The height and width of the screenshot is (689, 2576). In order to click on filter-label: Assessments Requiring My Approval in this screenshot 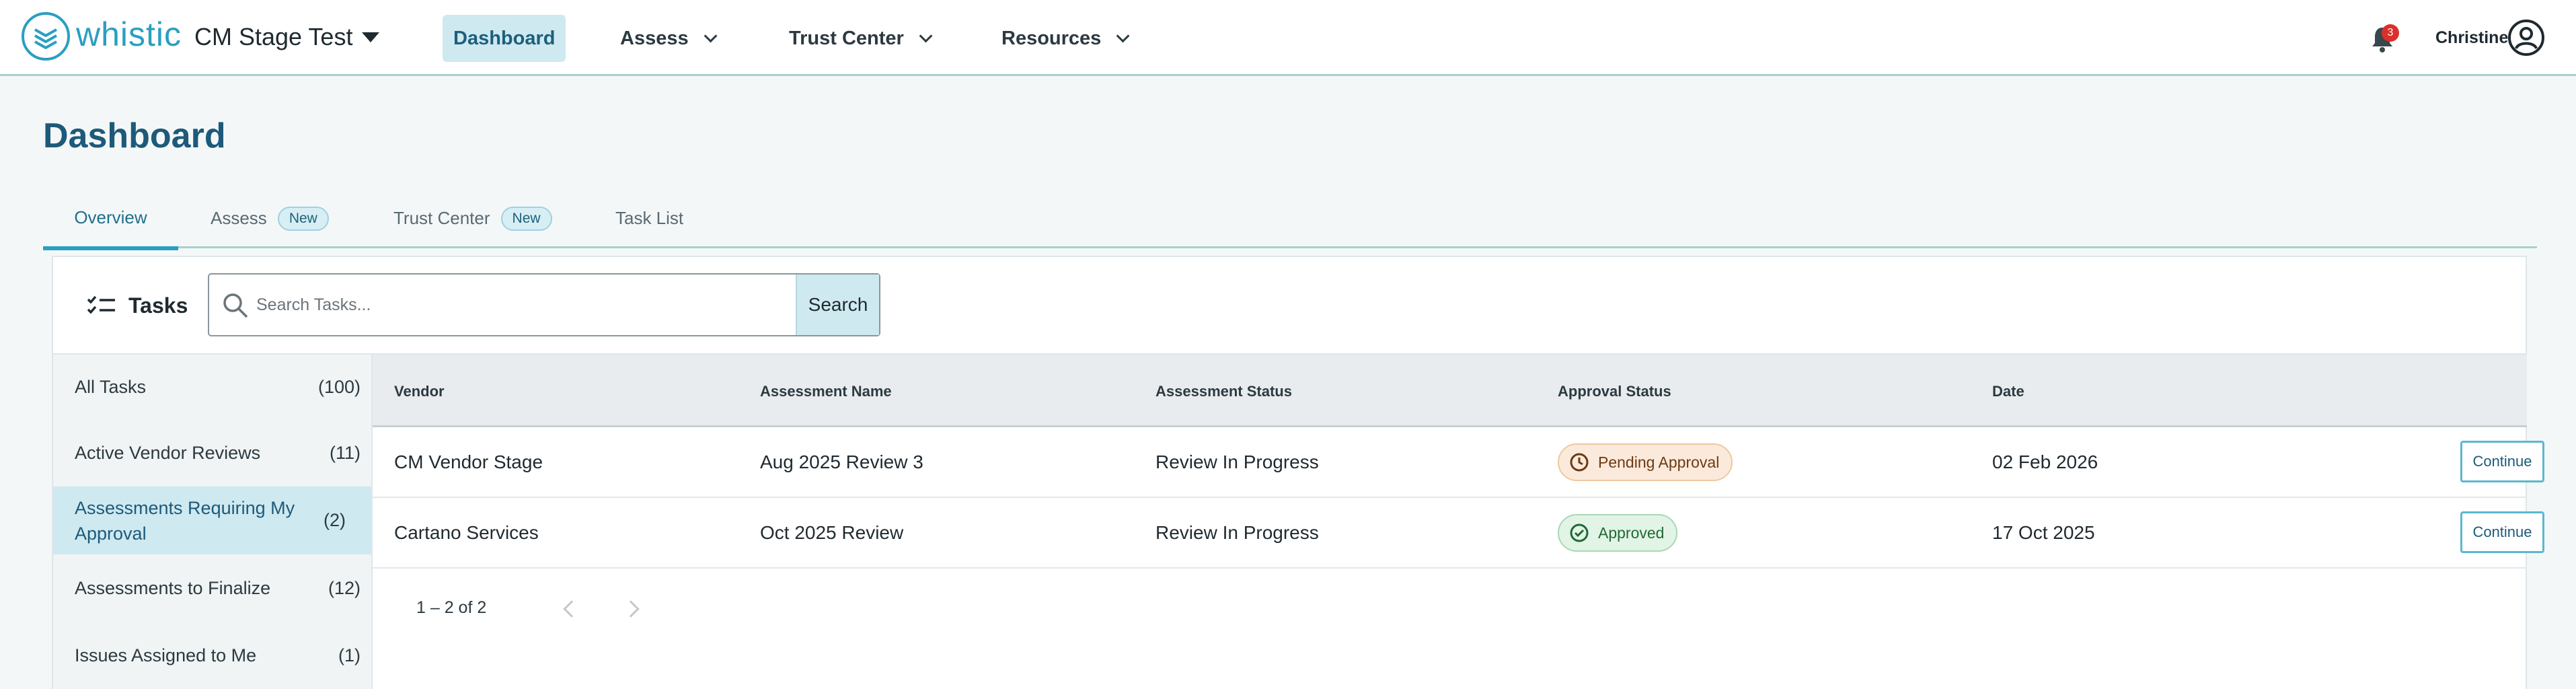, I will do `click(185, 520)`.